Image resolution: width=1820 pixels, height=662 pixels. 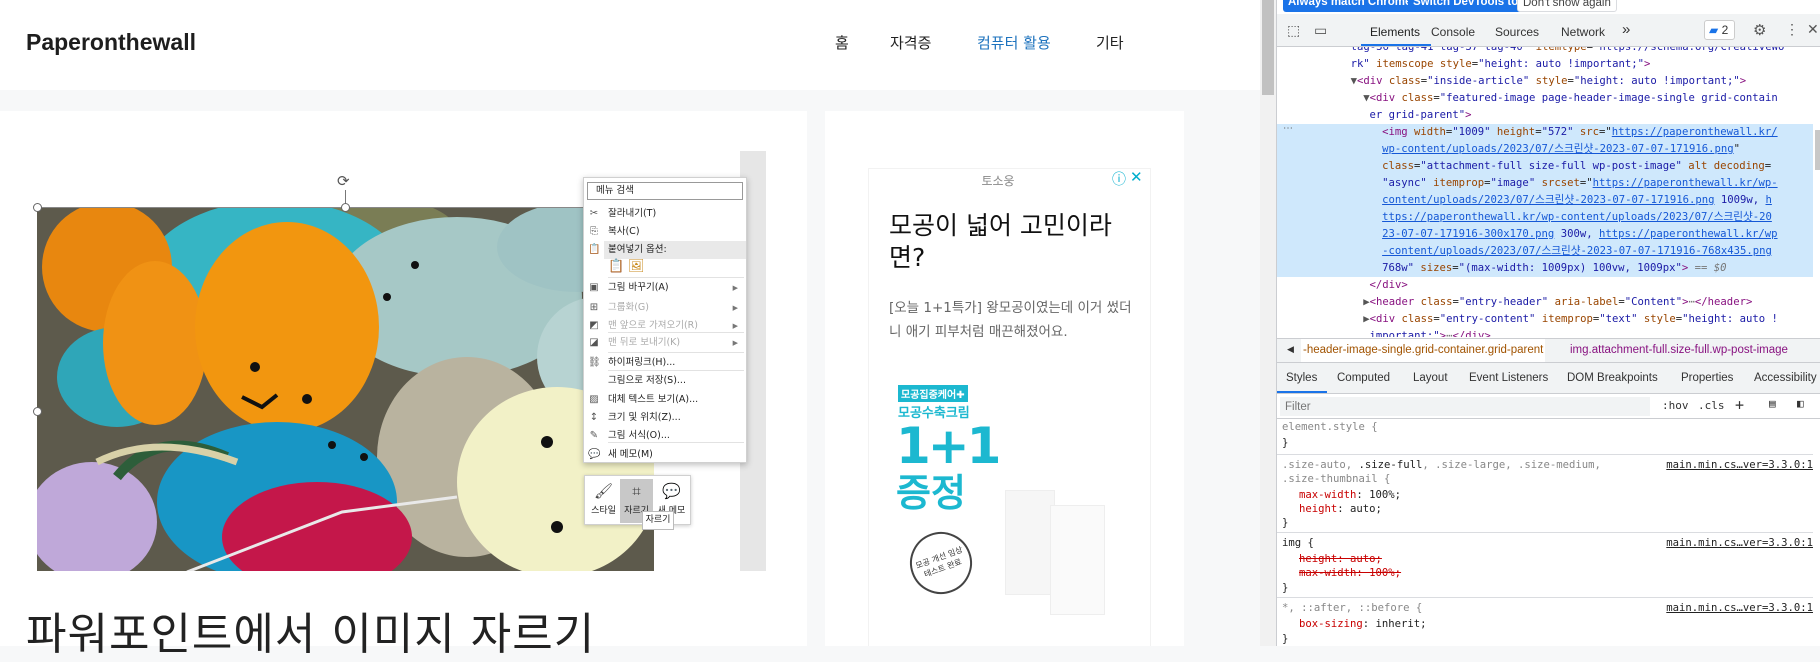 I want to click on tab-styles: Styles, so click(x=1301, y=378).